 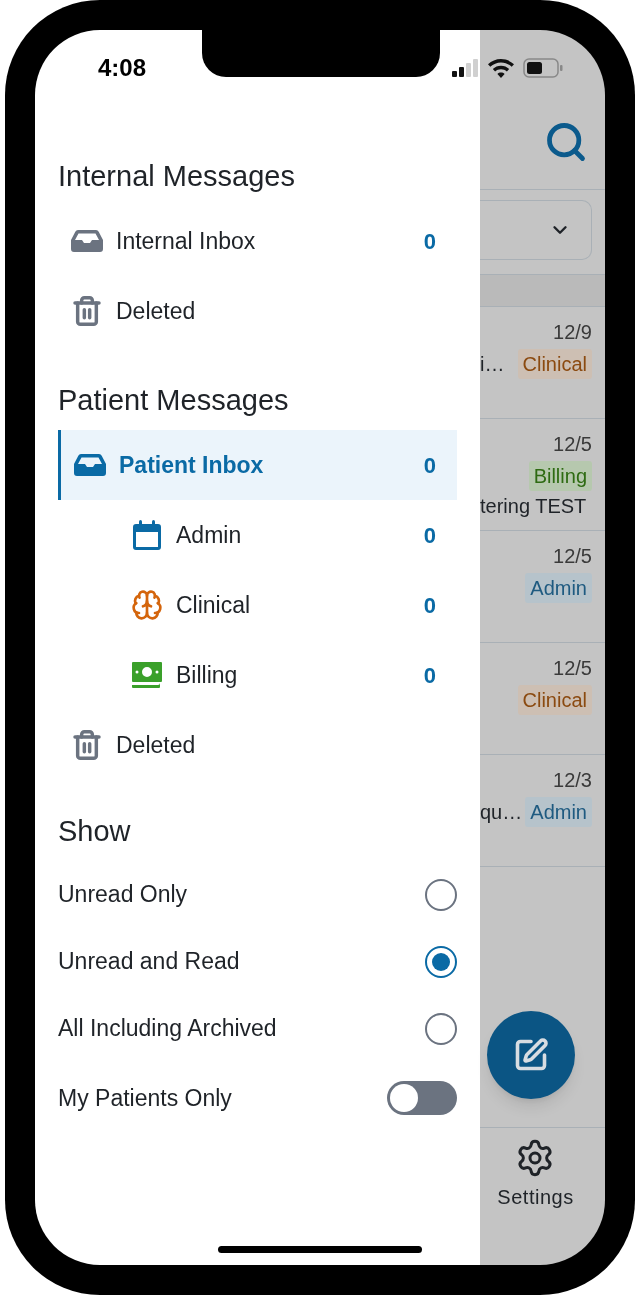 What do you see at coordinates (145, 1098) in the screenshot?
I see `toggle-label: My Patients Only` at bounding box center [145, 1098].